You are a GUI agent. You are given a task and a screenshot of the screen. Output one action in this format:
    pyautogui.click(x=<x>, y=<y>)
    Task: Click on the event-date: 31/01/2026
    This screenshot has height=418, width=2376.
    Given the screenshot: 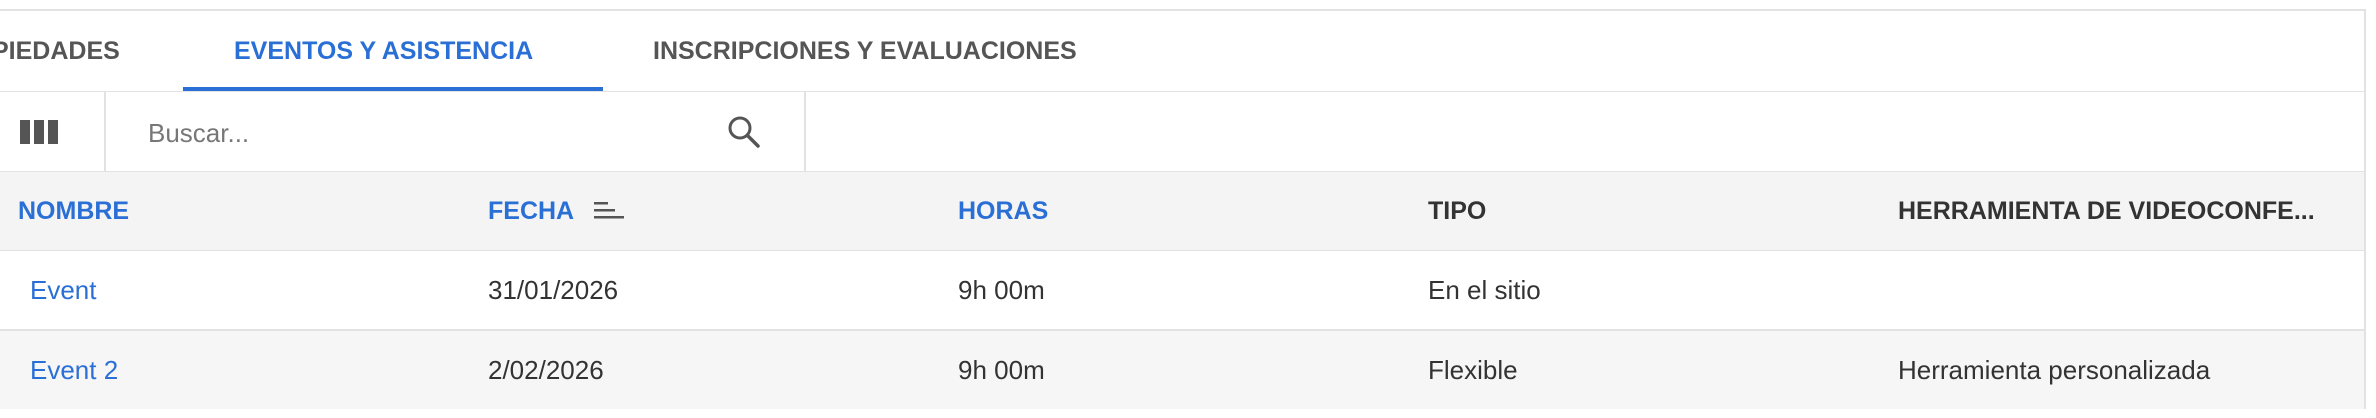 What is the action you would take?
    pyautogui.click(x=553, y=290)
    